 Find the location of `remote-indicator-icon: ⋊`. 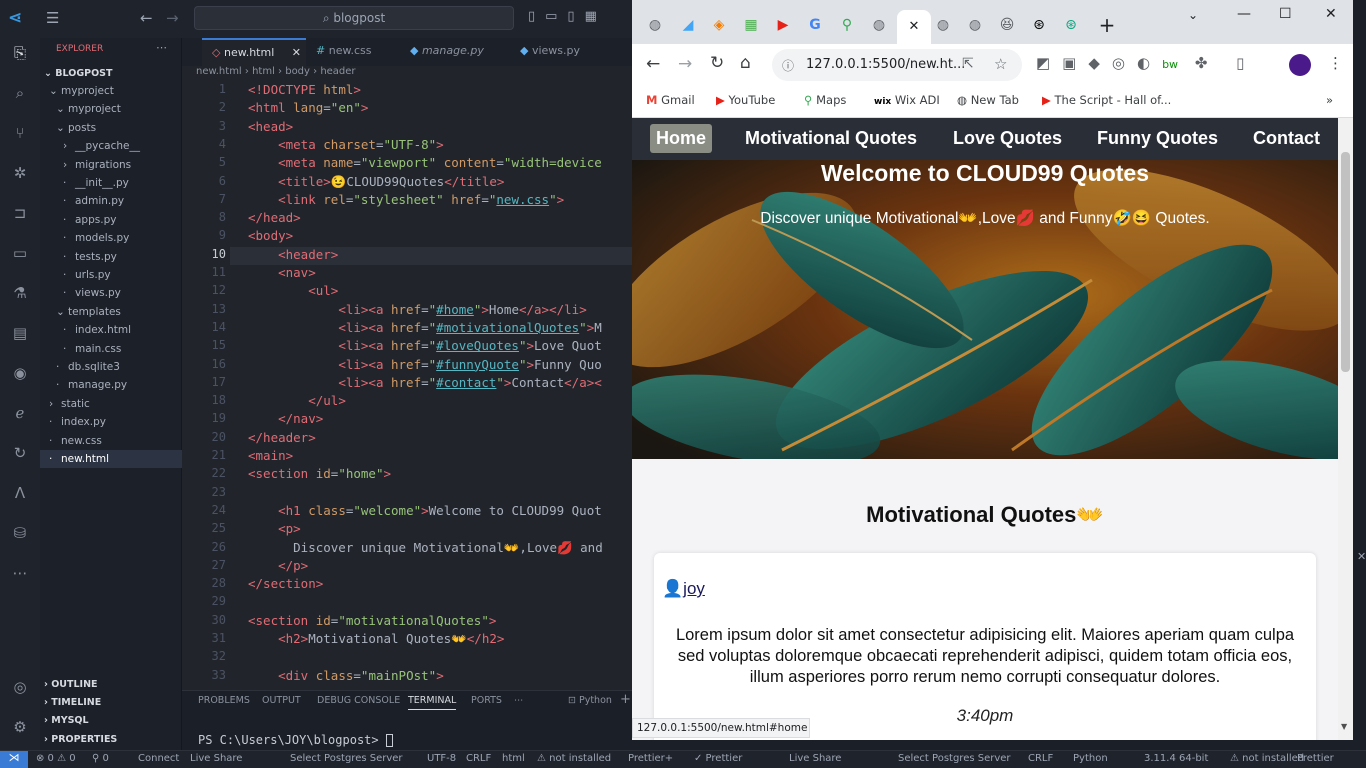

remote-indicator-icon: ⋊ is located at coordinates (14, 759).